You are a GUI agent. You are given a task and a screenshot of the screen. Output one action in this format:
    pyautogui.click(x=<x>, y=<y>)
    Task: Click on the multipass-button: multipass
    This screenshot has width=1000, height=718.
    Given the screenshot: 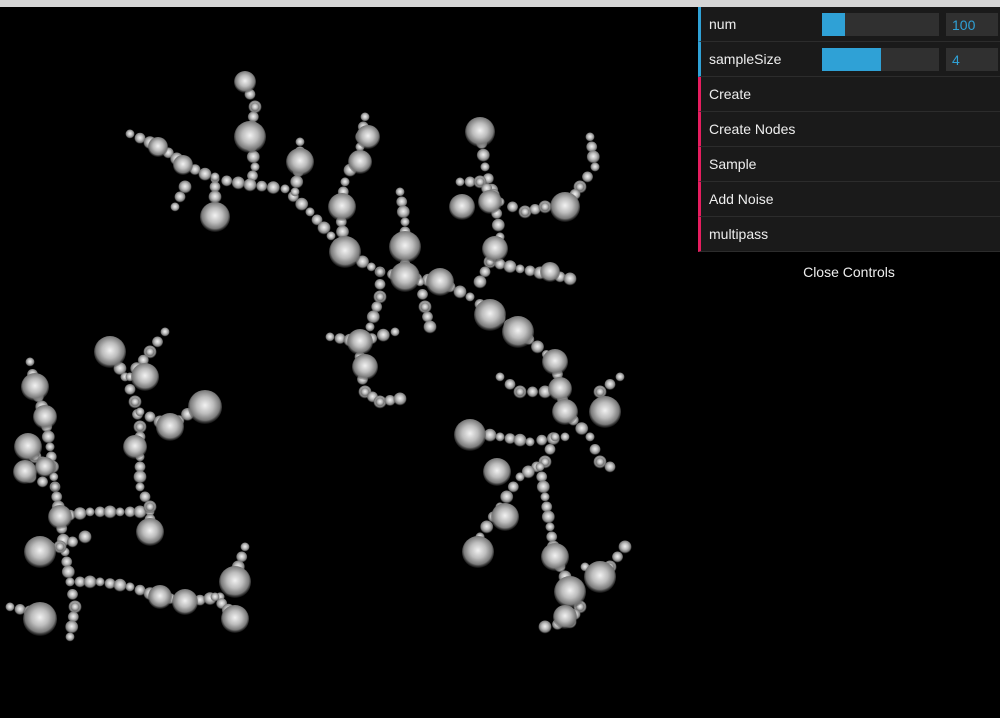 What is the action you would take?
    pyautogui.click(x=849, y=234)
    